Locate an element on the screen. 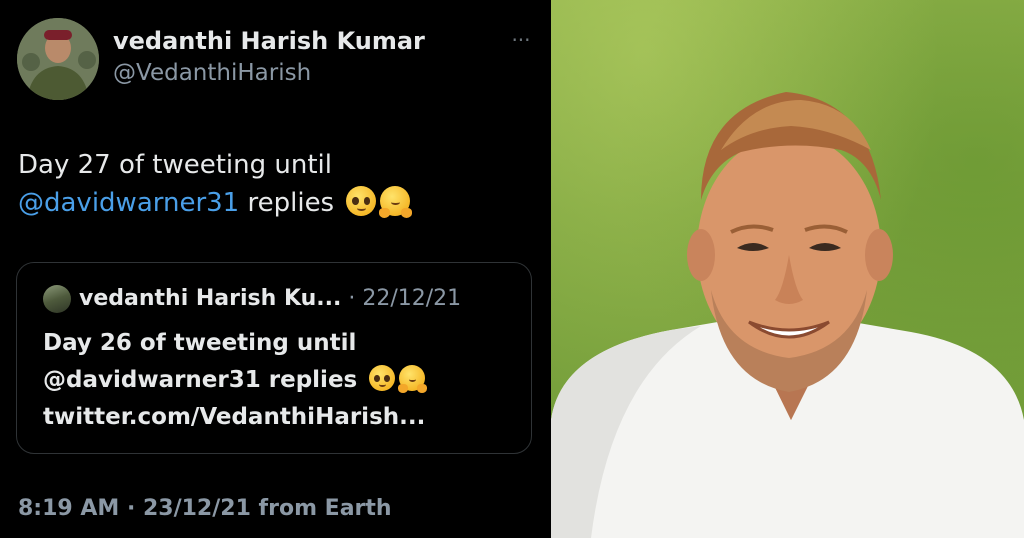  quoted-text-line1: Day 26 of tweeting until is located at coordinates (200, 343).